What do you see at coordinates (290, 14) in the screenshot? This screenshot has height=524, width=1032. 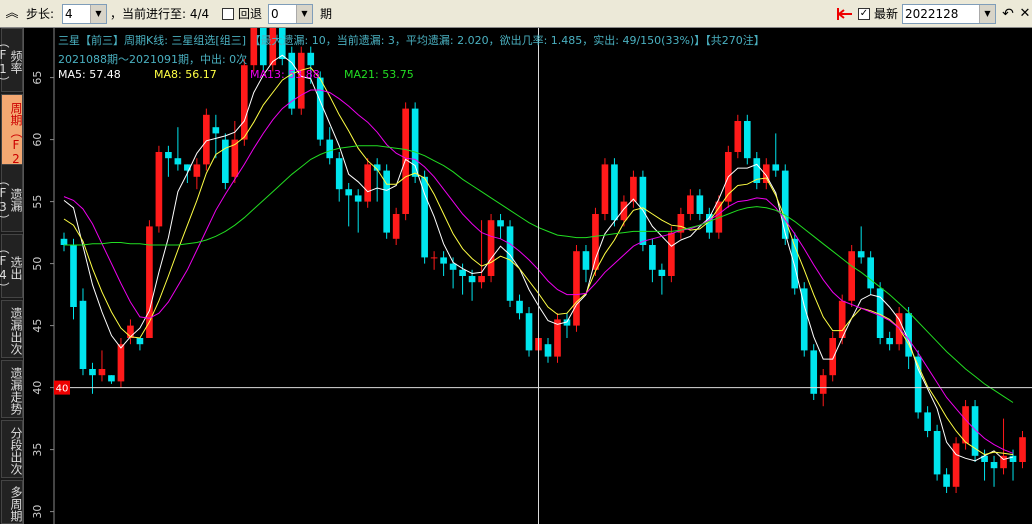 I see `review-select: 0 ▼` at bounding box center [290, 14].